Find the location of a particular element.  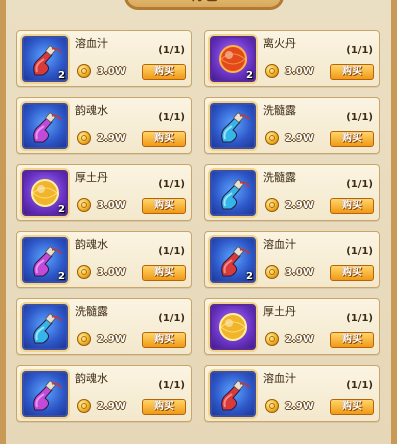

panel-title: 背包 is located at coordinates (204, 5).